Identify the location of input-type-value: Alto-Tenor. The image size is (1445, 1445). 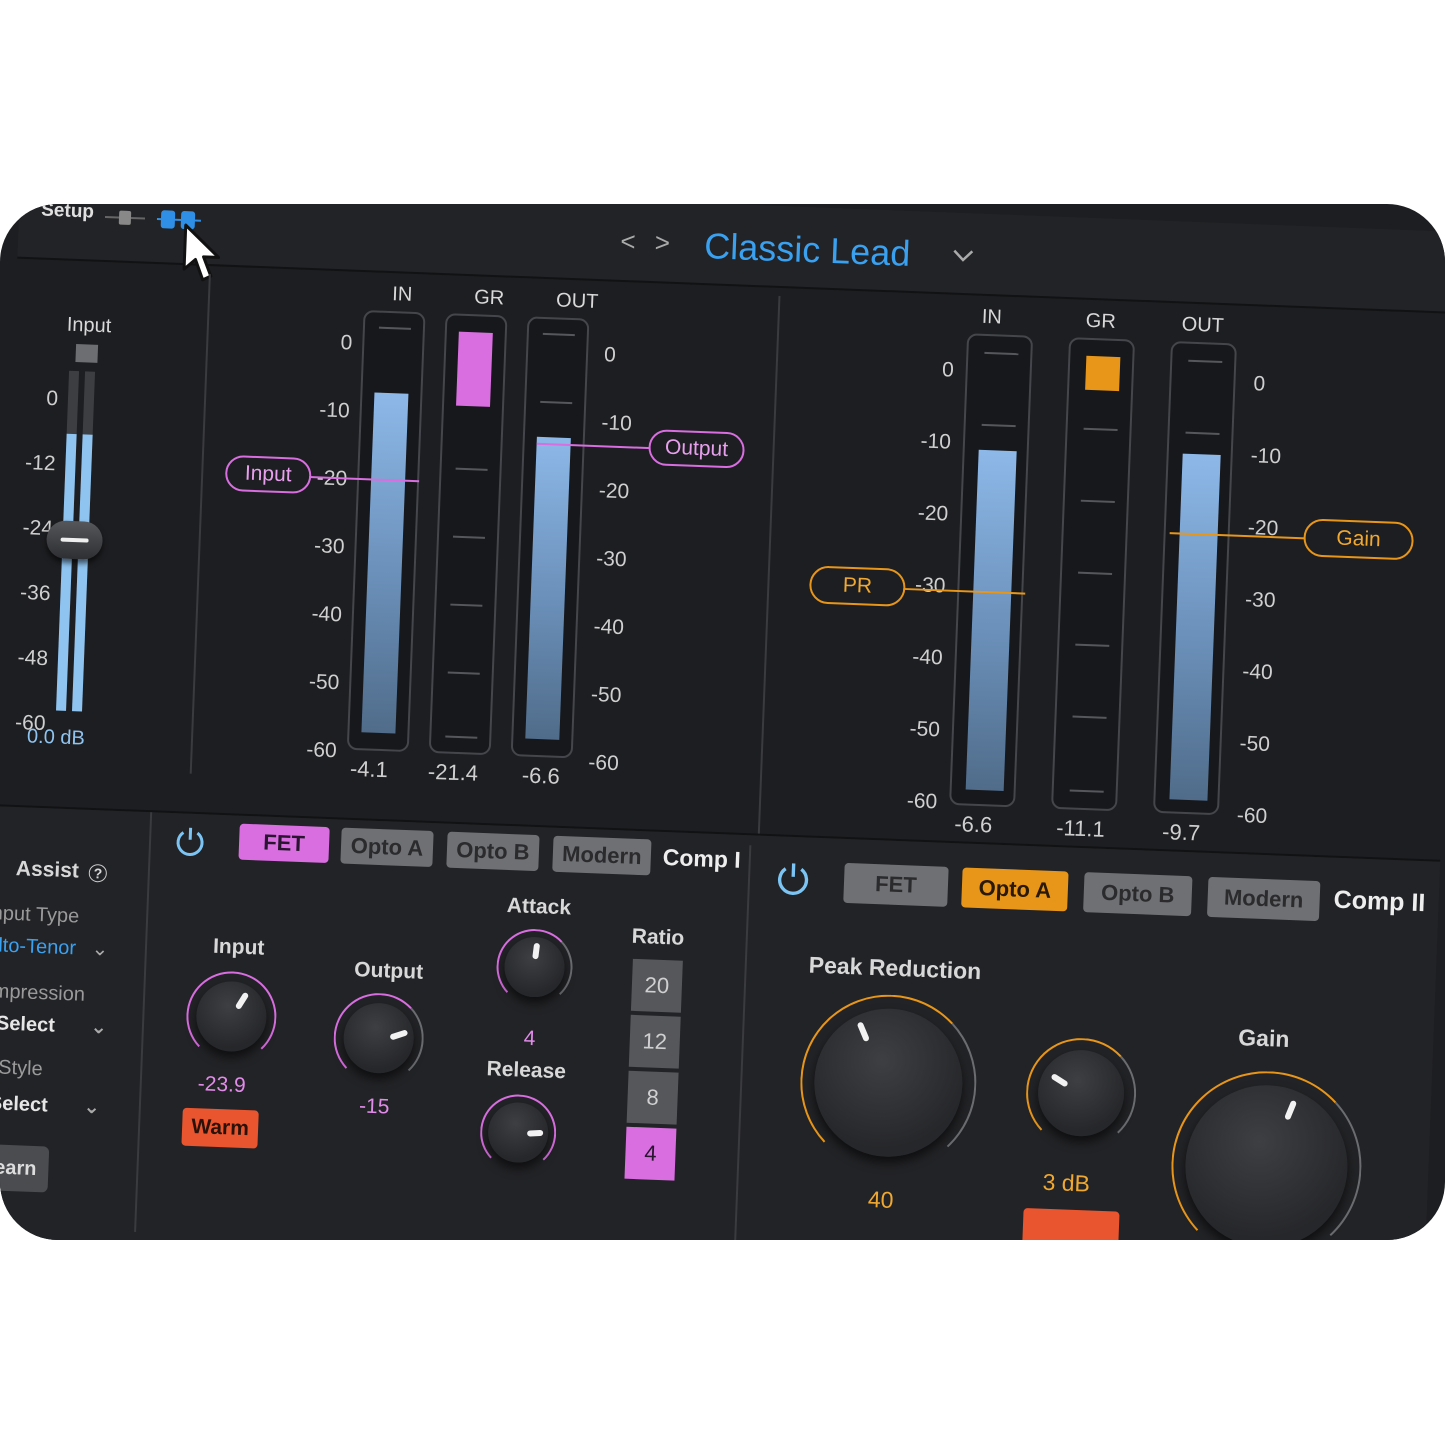
(38, 946).